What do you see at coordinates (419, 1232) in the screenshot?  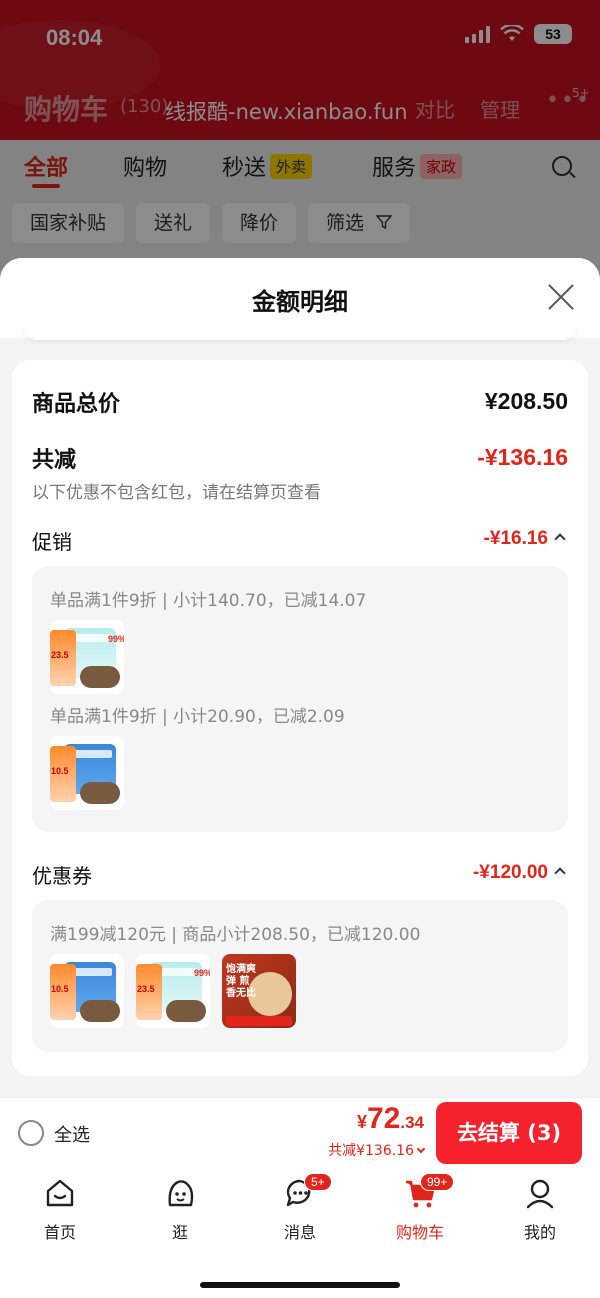 I see `tabbar-cart-label: 购物车` at bounding box center [419, 1232].